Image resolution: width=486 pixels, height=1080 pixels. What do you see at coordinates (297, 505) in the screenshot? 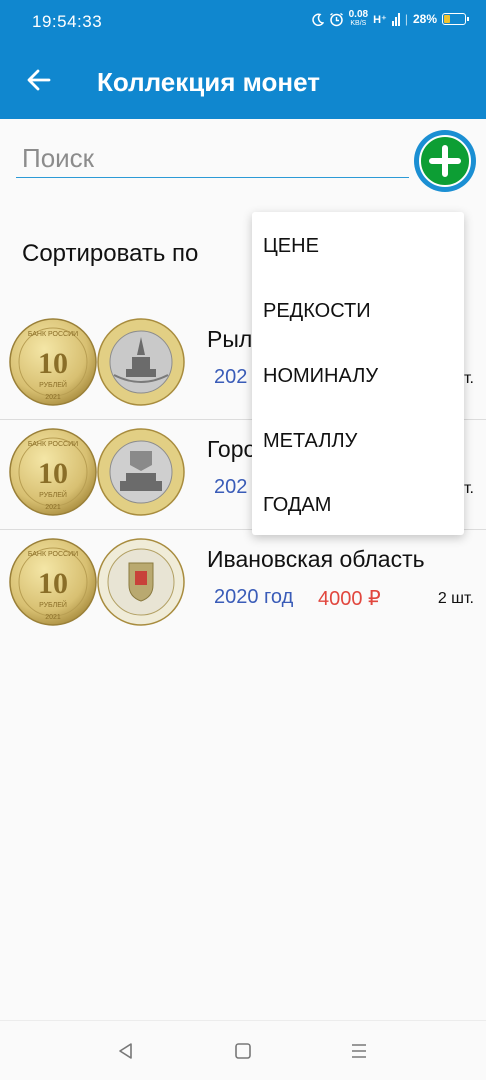
I see `sort-option-year: ГОДАМ` at bounding box center [297, 505].